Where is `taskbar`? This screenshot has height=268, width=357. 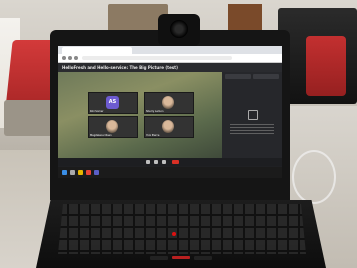 taskbar is located at coordinates (170, 172).